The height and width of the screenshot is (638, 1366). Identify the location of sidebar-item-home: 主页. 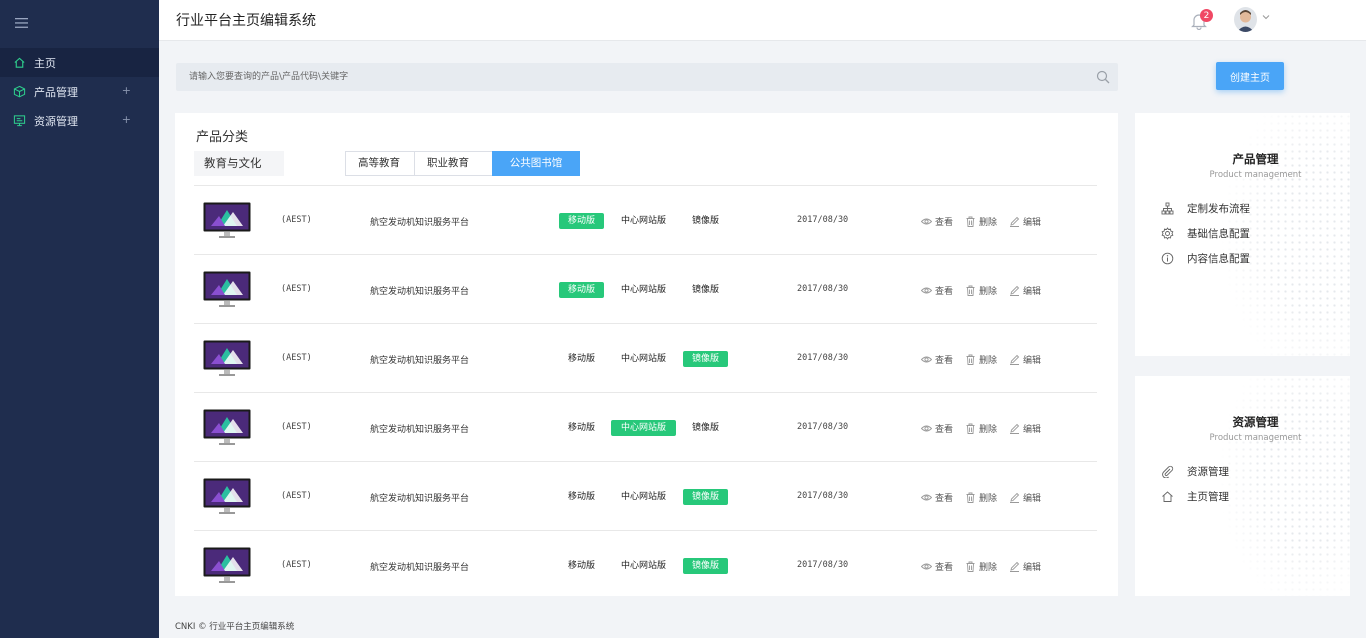
(79, 62).